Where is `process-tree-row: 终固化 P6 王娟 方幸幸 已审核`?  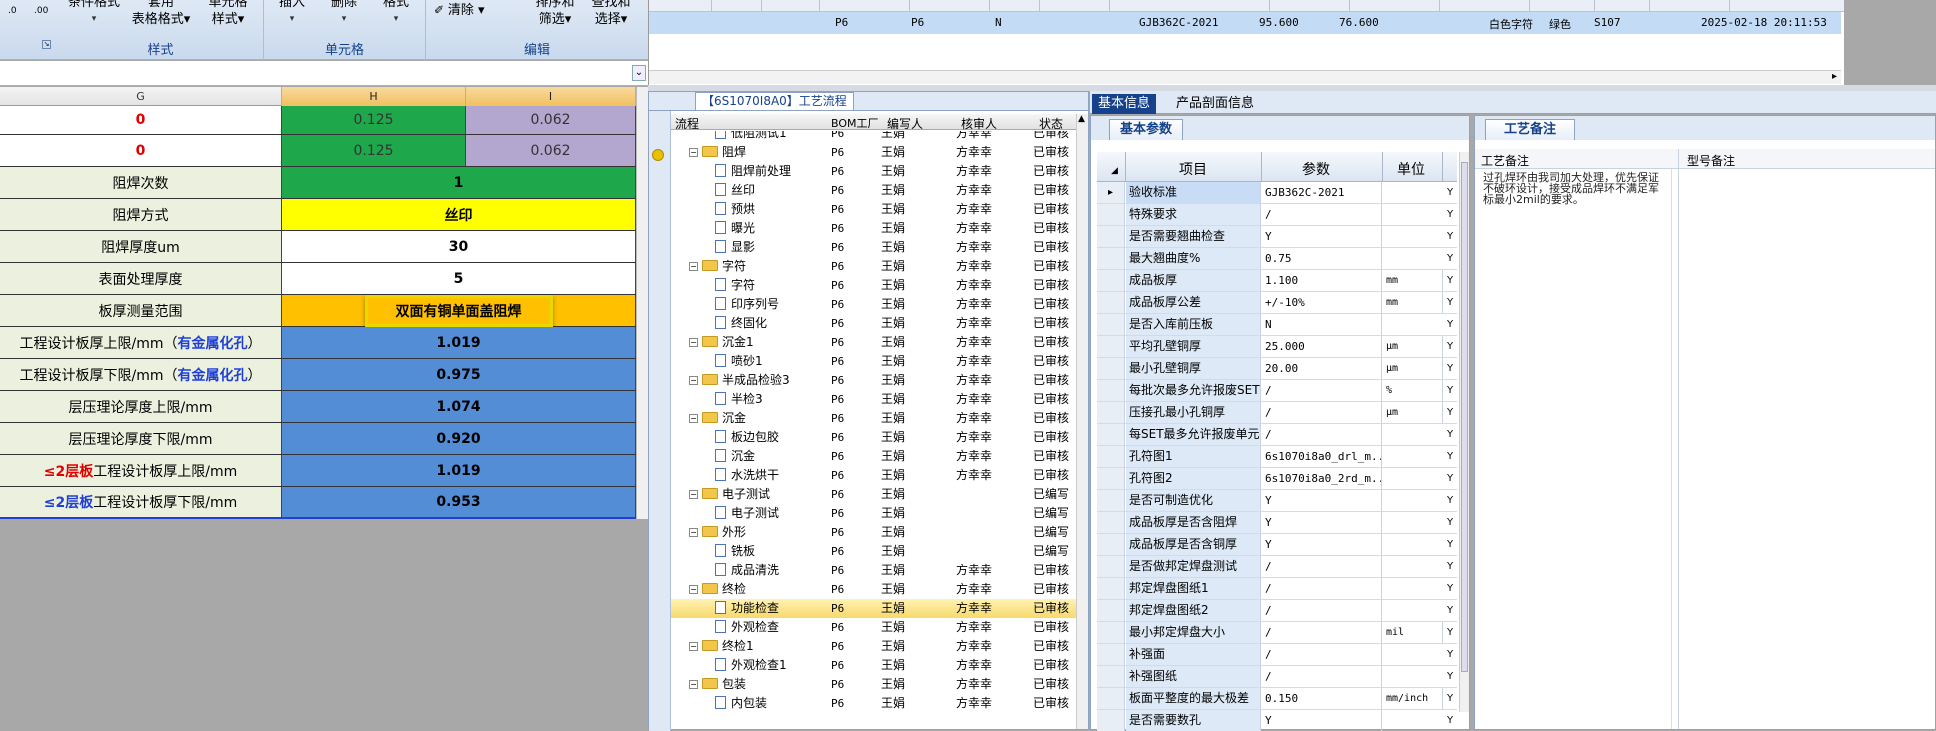
process-tree-row: 终固化 P6 王娟 方幸幸 已审核 is located at coordinates (873, 323).